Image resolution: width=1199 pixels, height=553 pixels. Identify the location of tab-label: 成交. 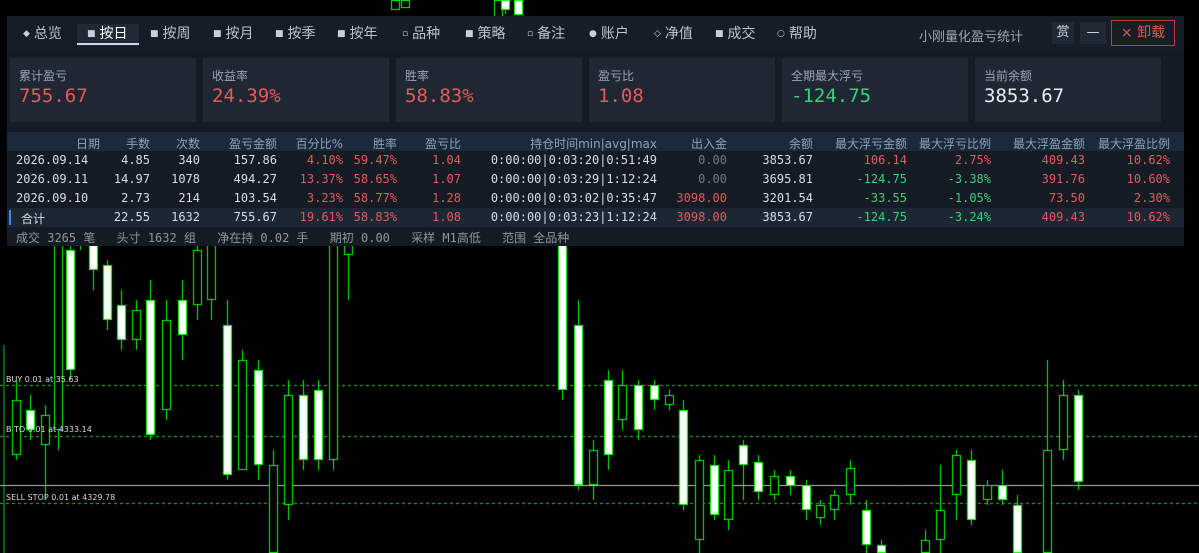
(741, 34).